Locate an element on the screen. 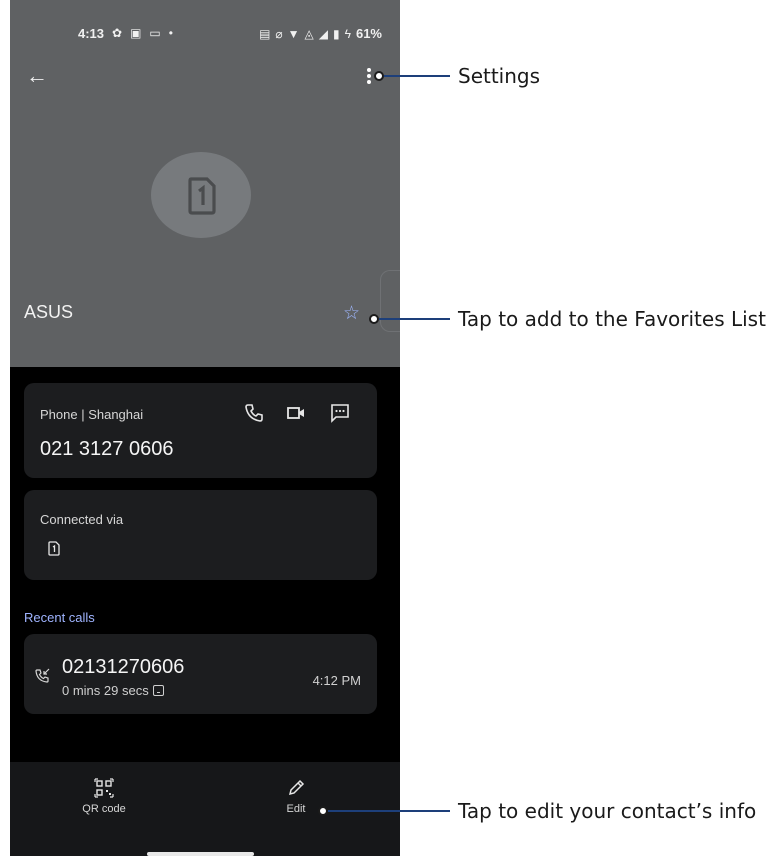 The width and height of the screenshot is (767, 856). download-notification-icon: ▣ is located at coordinates (136, 33).